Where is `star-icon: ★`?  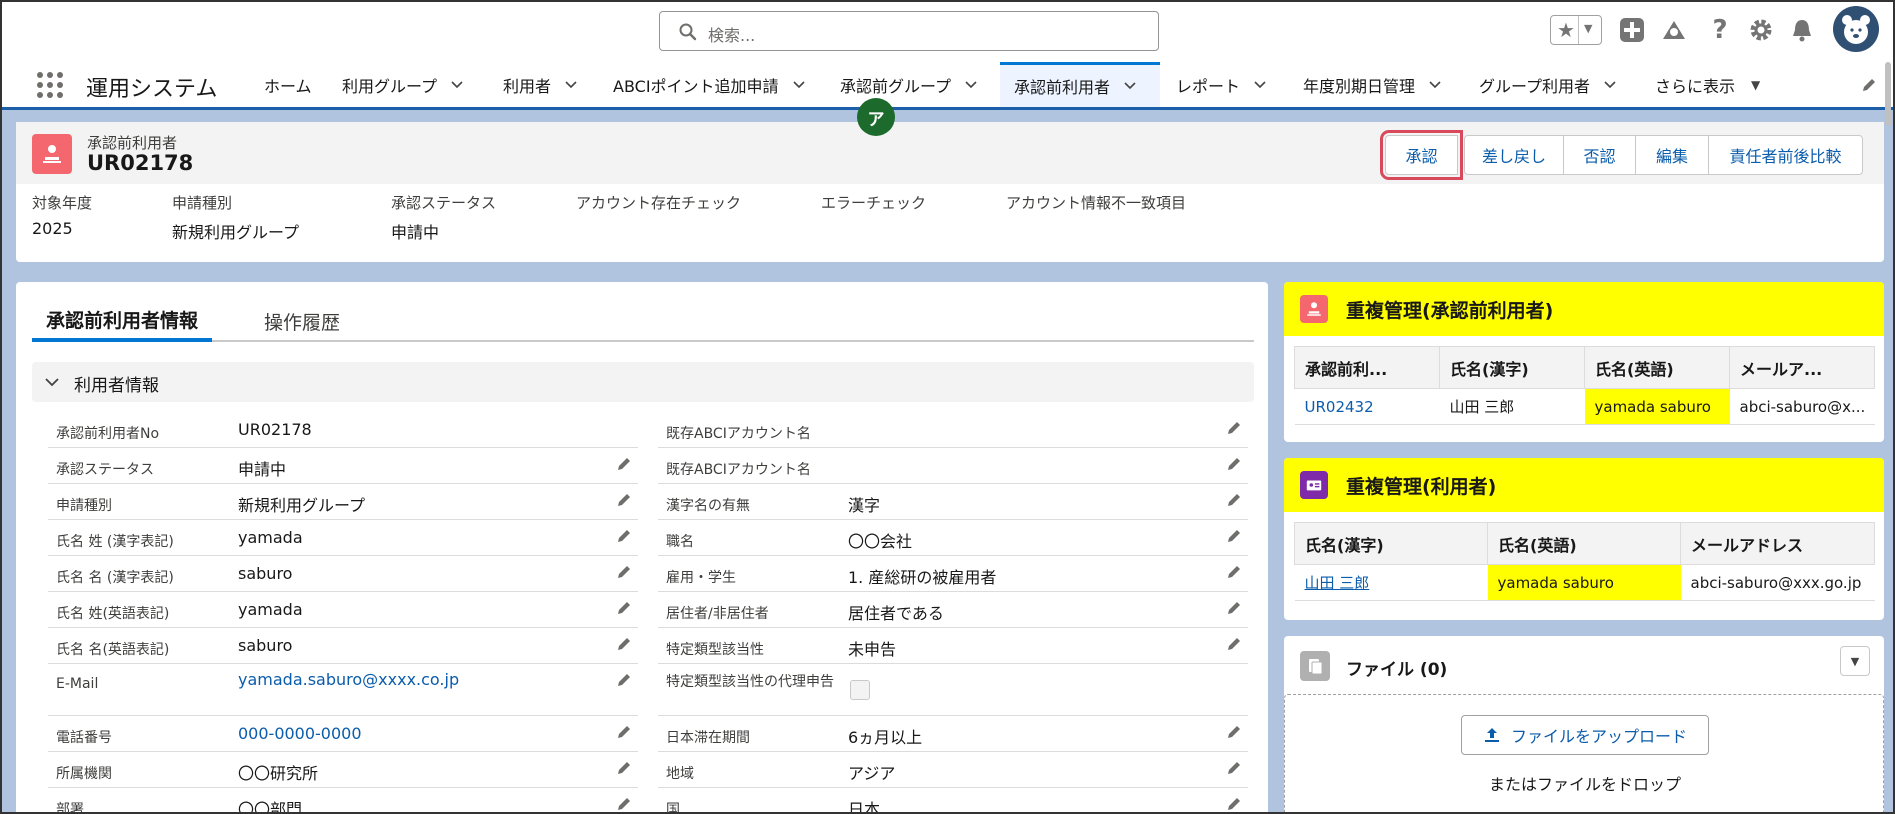
star-icon: ★ is located at coordinates (1566, 30).